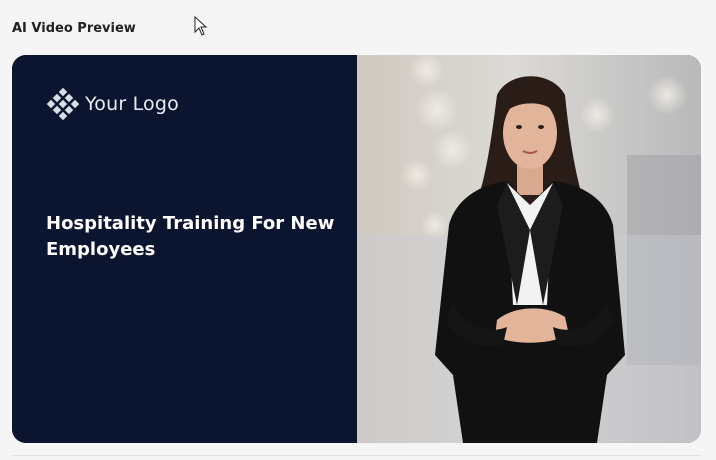 Image resolution: width=716 pixels, height=460 pixels. I want to click on video-title: Hospitality Training For New Employees, so click(190, 236).